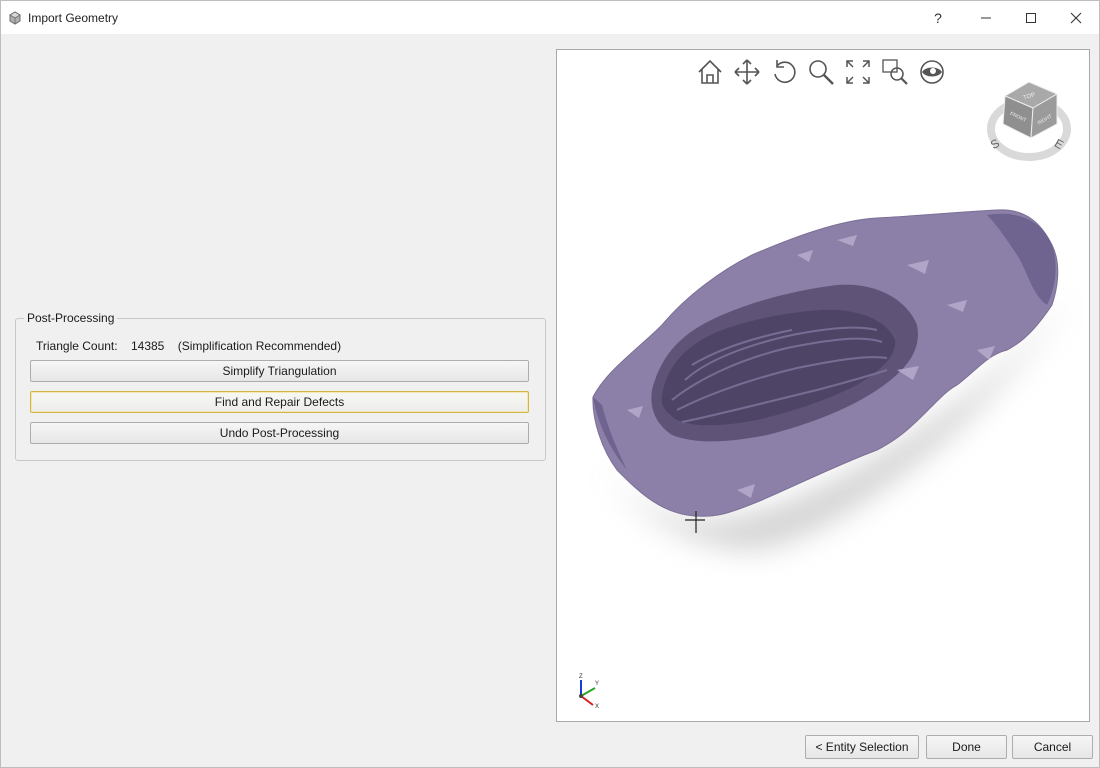 This screenshot has height=768, width=1100. Describe the element at coordinates (279, 433) in the screenshot. I see `undo-post-processing-button: Undo Post-Processing` at that location.